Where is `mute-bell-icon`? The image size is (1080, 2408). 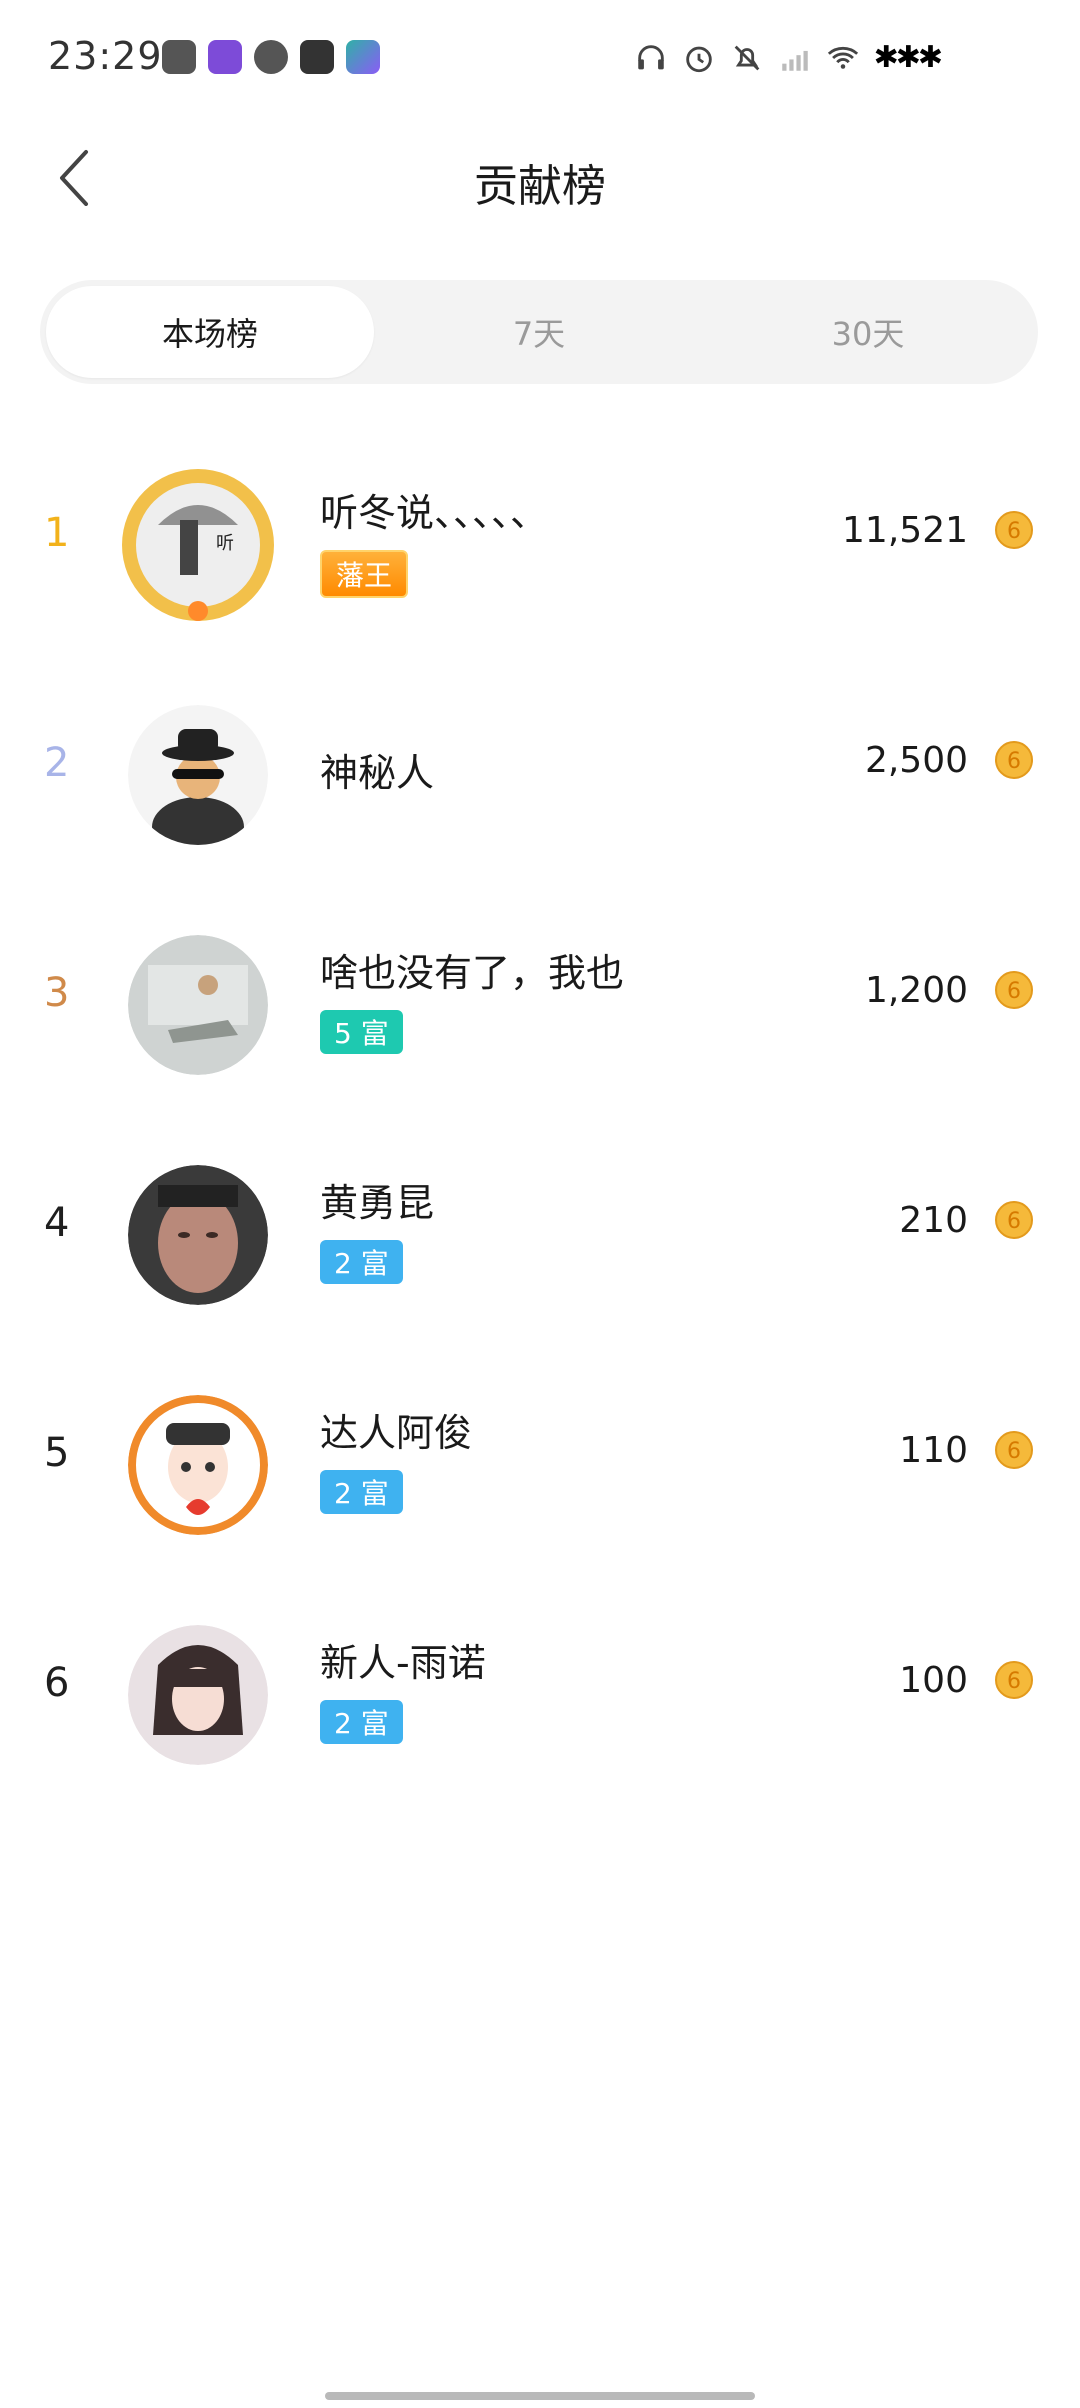
mute-bell-icon is located at coordinates (746, 57).